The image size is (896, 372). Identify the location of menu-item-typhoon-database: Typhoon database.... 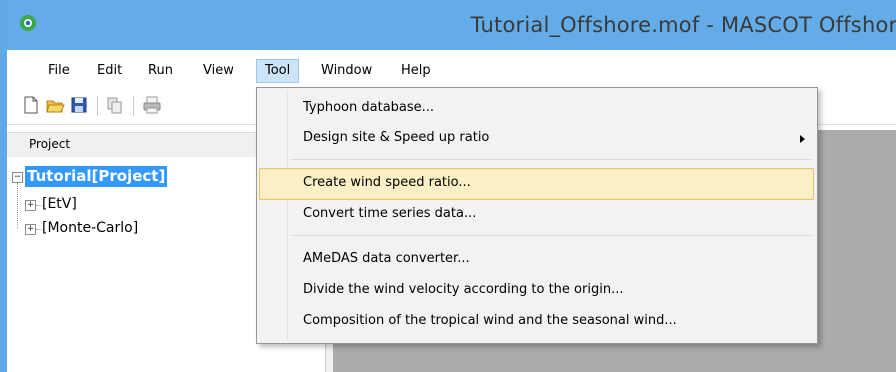
(368, 108).